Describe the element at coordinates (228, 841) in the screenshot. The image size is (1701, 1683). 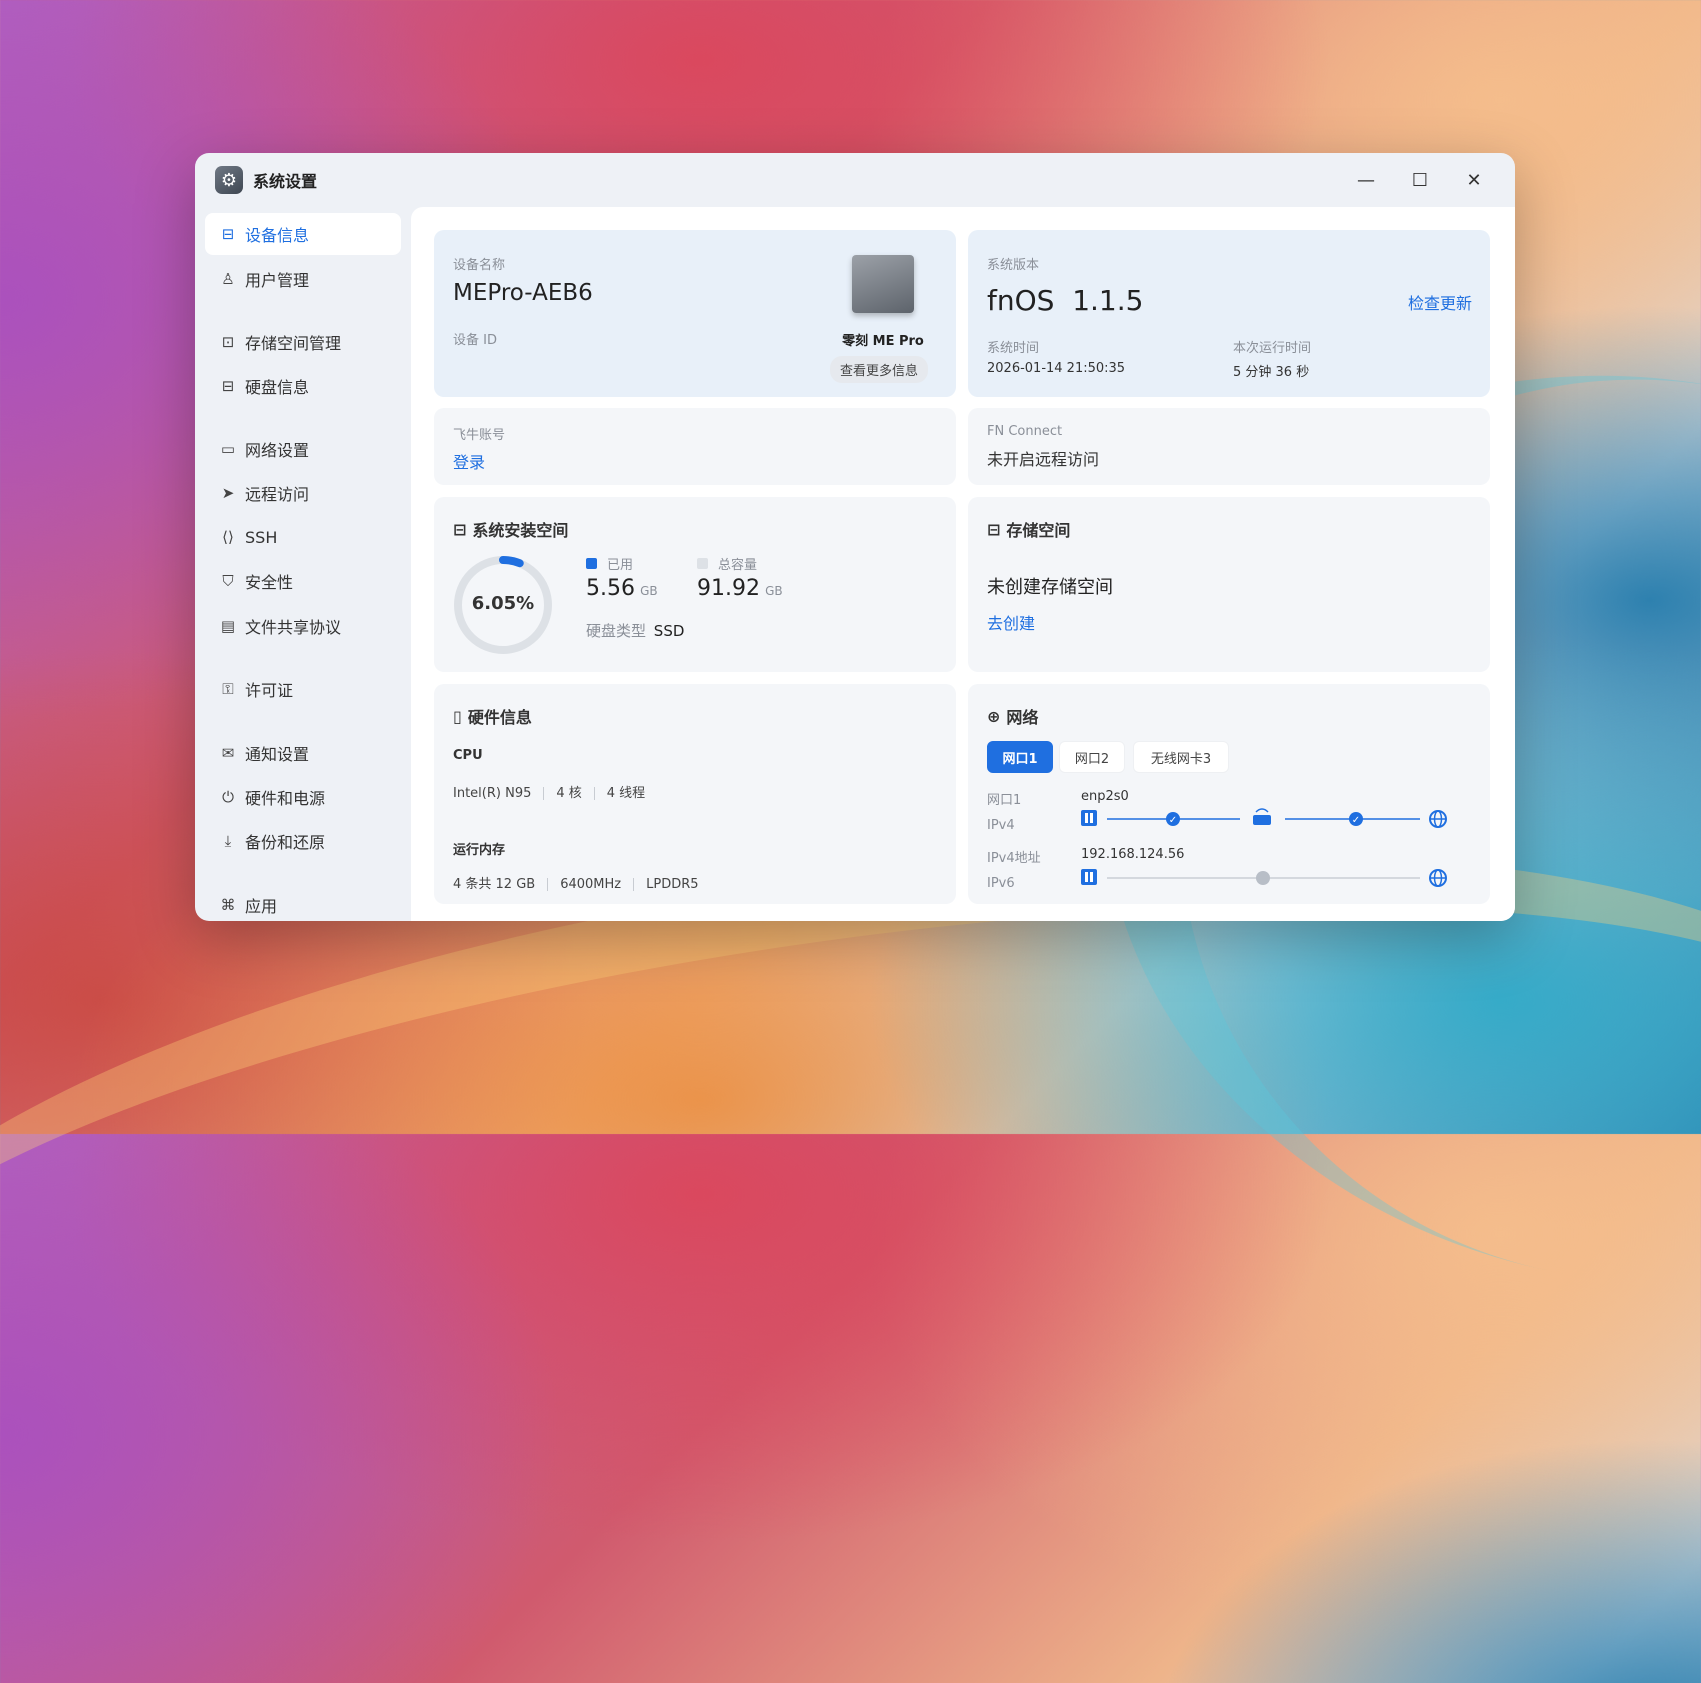
I see `download-icon: ⤓` at that location.